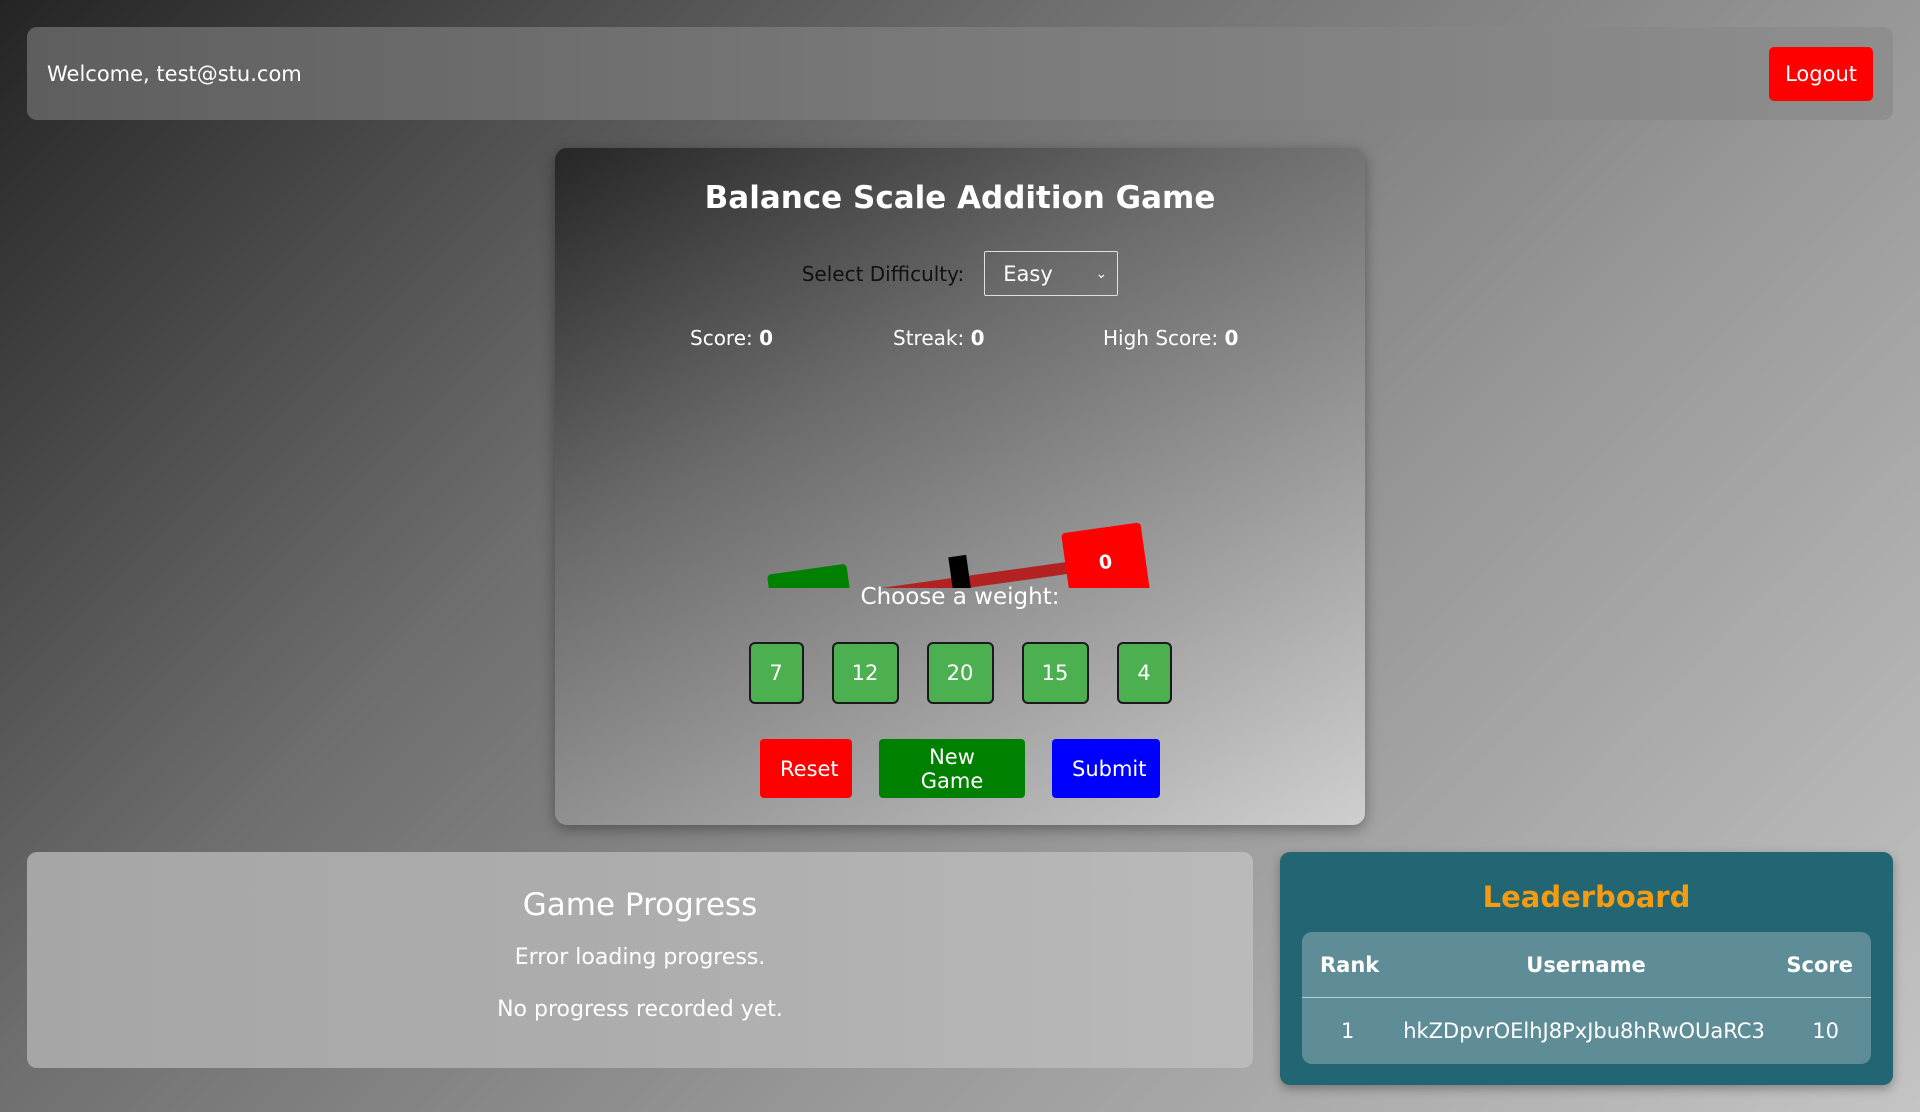 This screenshot has height=1112, width=1920. Describe the element at coordinates (776, 673) in the screenshot. I see `weight-option-button: 7` at that location.